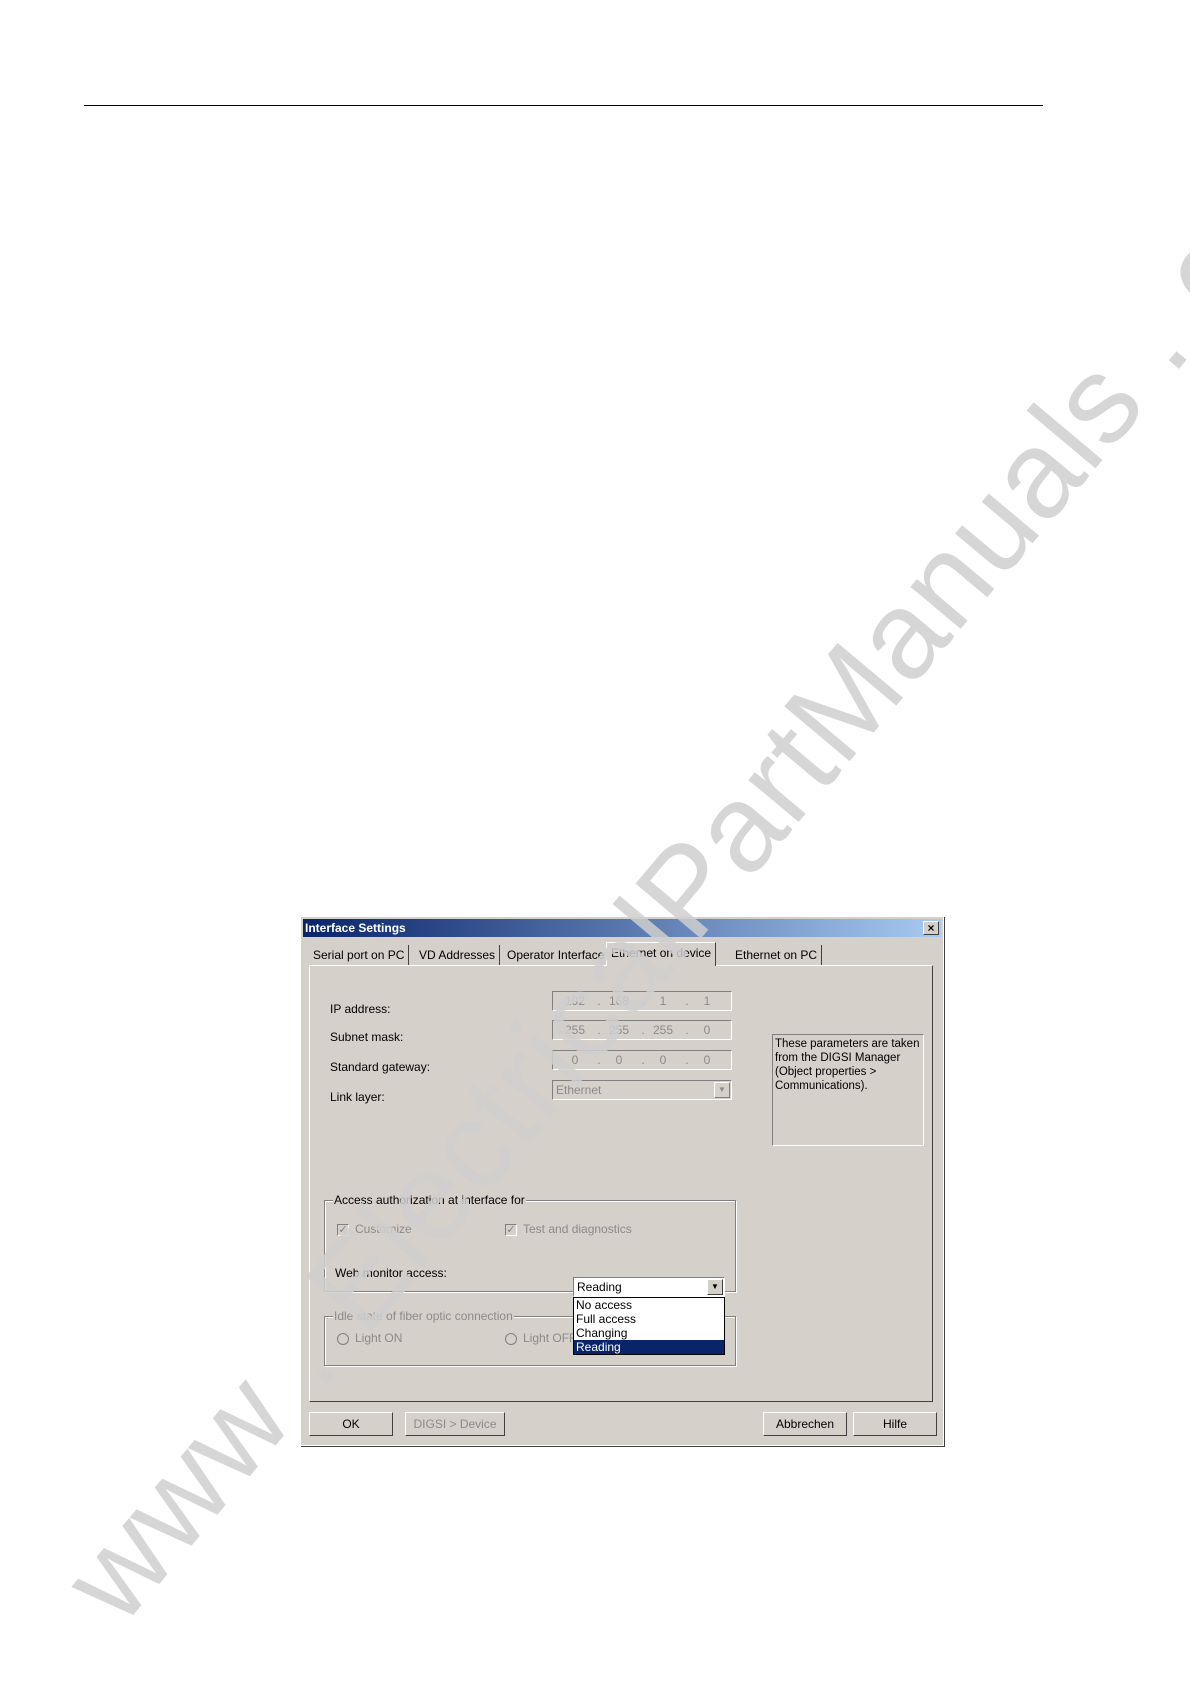  Describe the element at coordinates (579, 1090) in the screenshot. I see `link-layer-value: Ethernet` at that location.